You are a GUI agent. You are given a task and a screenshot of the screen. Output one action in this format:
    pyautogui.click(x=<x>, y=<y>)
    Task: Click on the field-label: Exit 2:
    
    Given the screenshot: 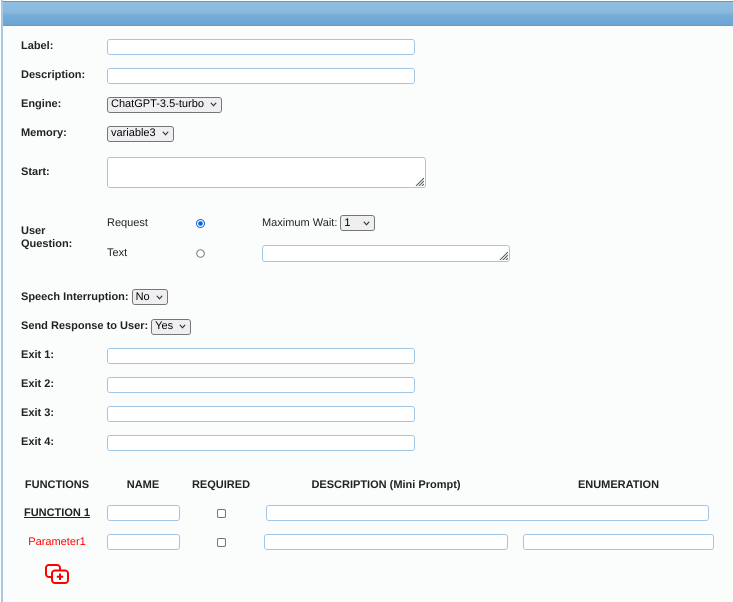 What is the action you would take?
    pyautogui.click(x=38, y=384)
    